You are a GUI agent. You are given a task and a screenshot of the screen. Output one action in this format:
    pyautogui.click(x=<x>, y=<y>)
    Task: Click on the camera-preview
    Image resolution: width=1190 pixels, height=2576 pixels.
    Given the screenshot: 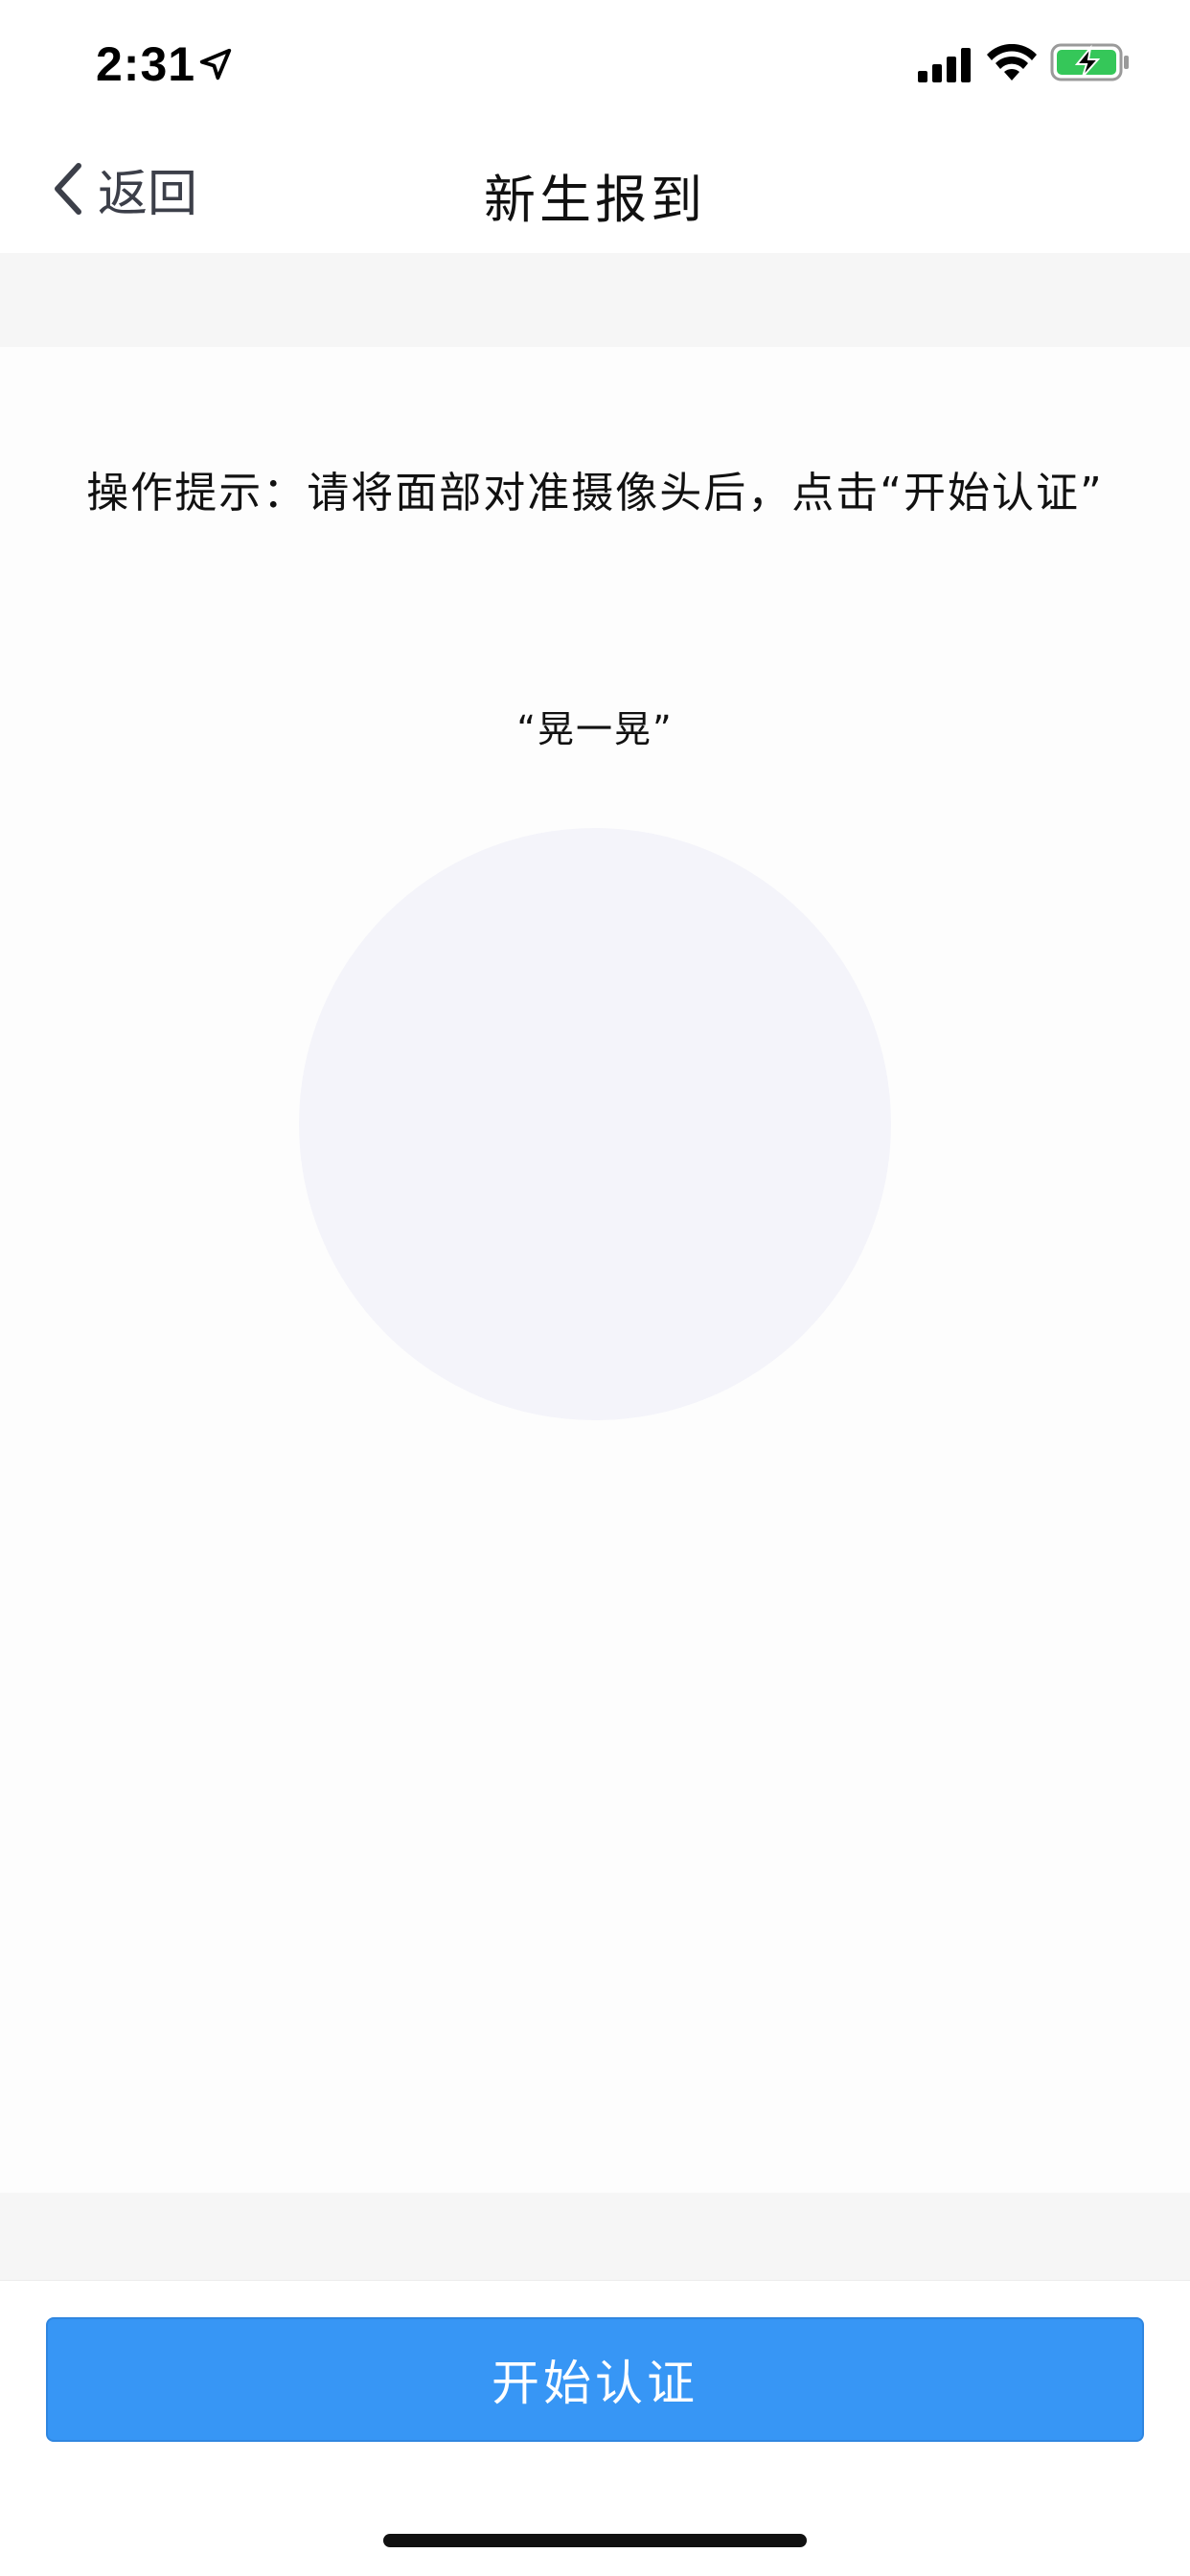 What is the action you would take?
    pyautogui.click(x=595, y=1124)
    